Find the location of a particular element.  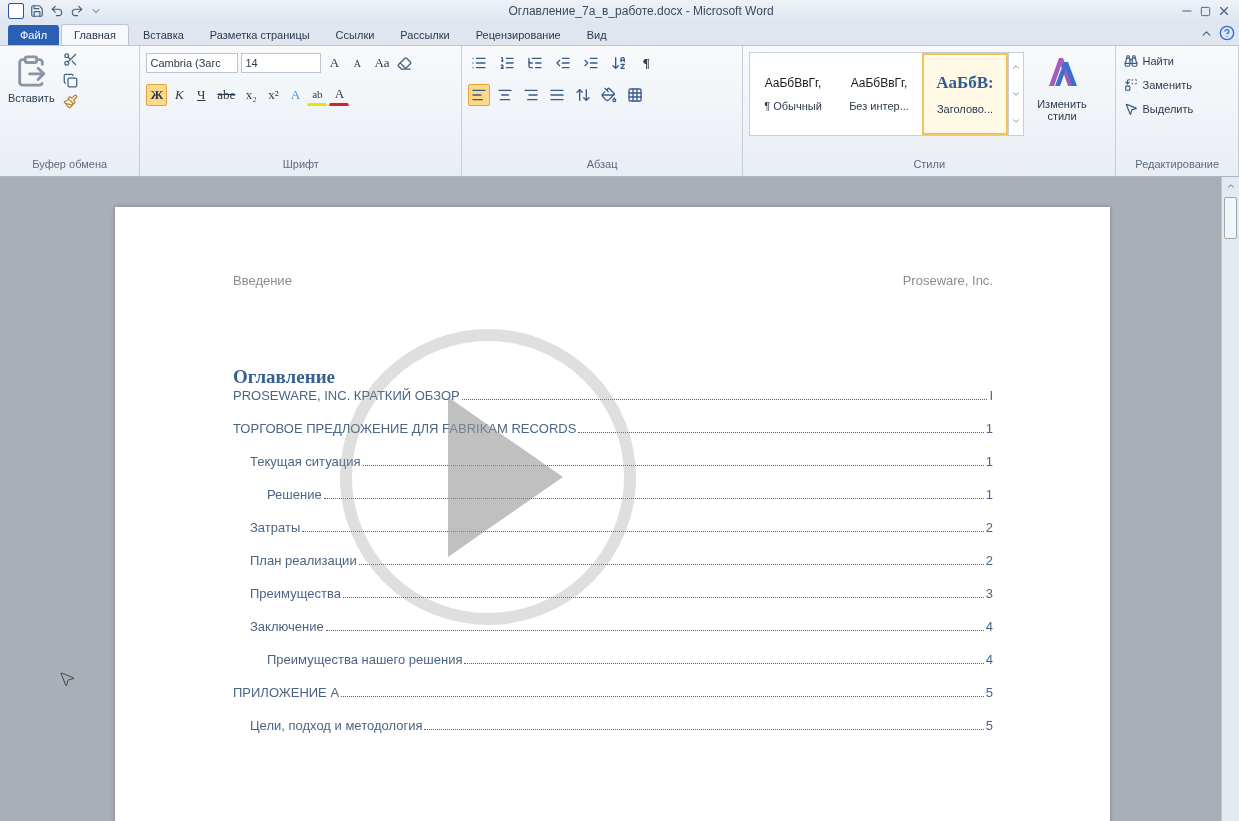

copy-icon is located at coordinates (70, 80).